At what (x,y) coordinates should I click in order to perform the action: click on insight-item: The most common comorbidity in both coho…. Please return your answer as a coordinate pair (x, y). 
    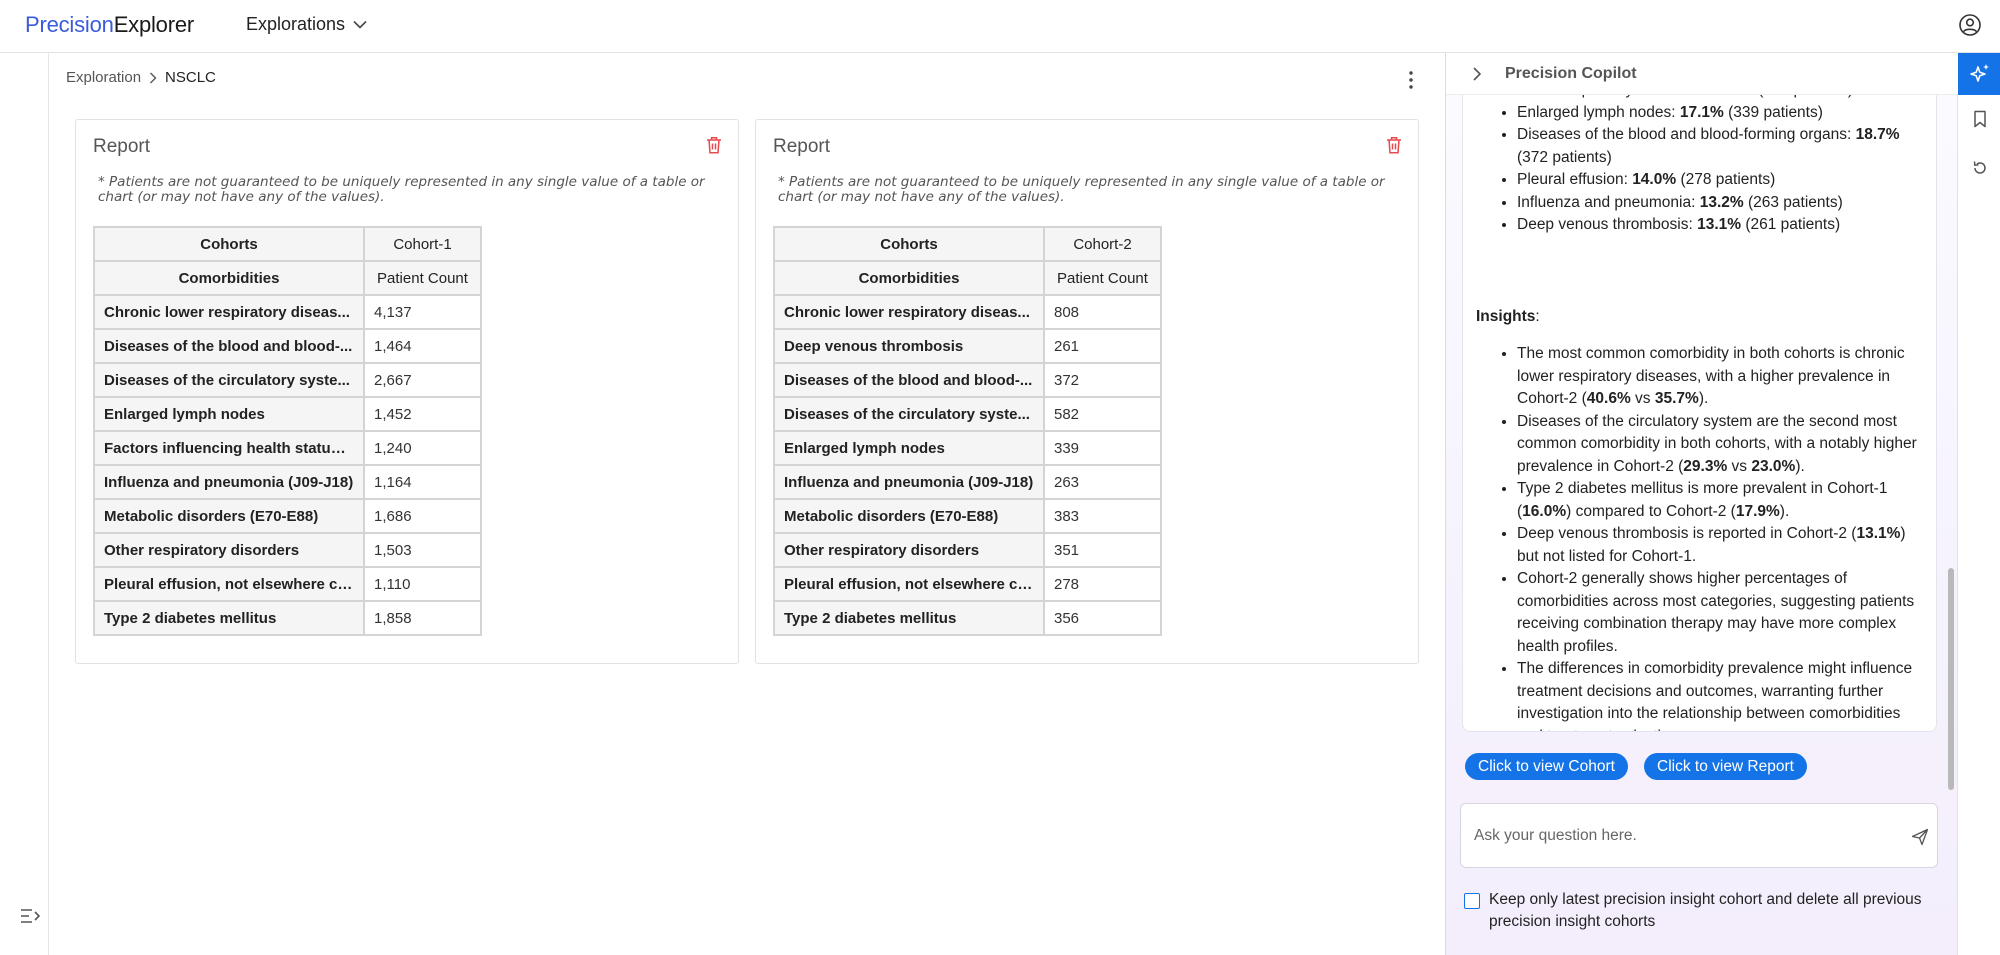
    Looking at the image, I should click on (1722, 377).